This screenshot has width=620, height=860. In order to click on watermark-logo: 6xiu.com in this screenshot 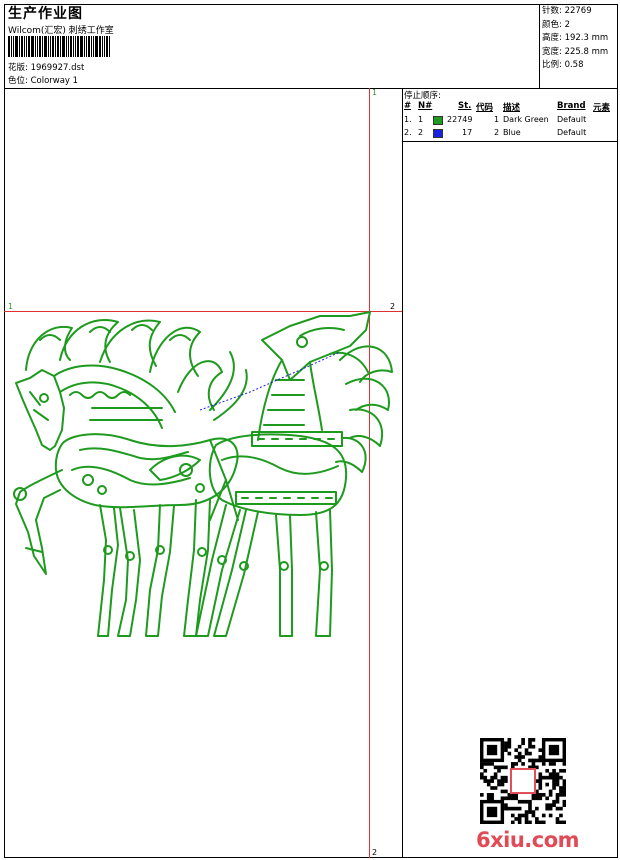, I will do `click(528, 840)`.